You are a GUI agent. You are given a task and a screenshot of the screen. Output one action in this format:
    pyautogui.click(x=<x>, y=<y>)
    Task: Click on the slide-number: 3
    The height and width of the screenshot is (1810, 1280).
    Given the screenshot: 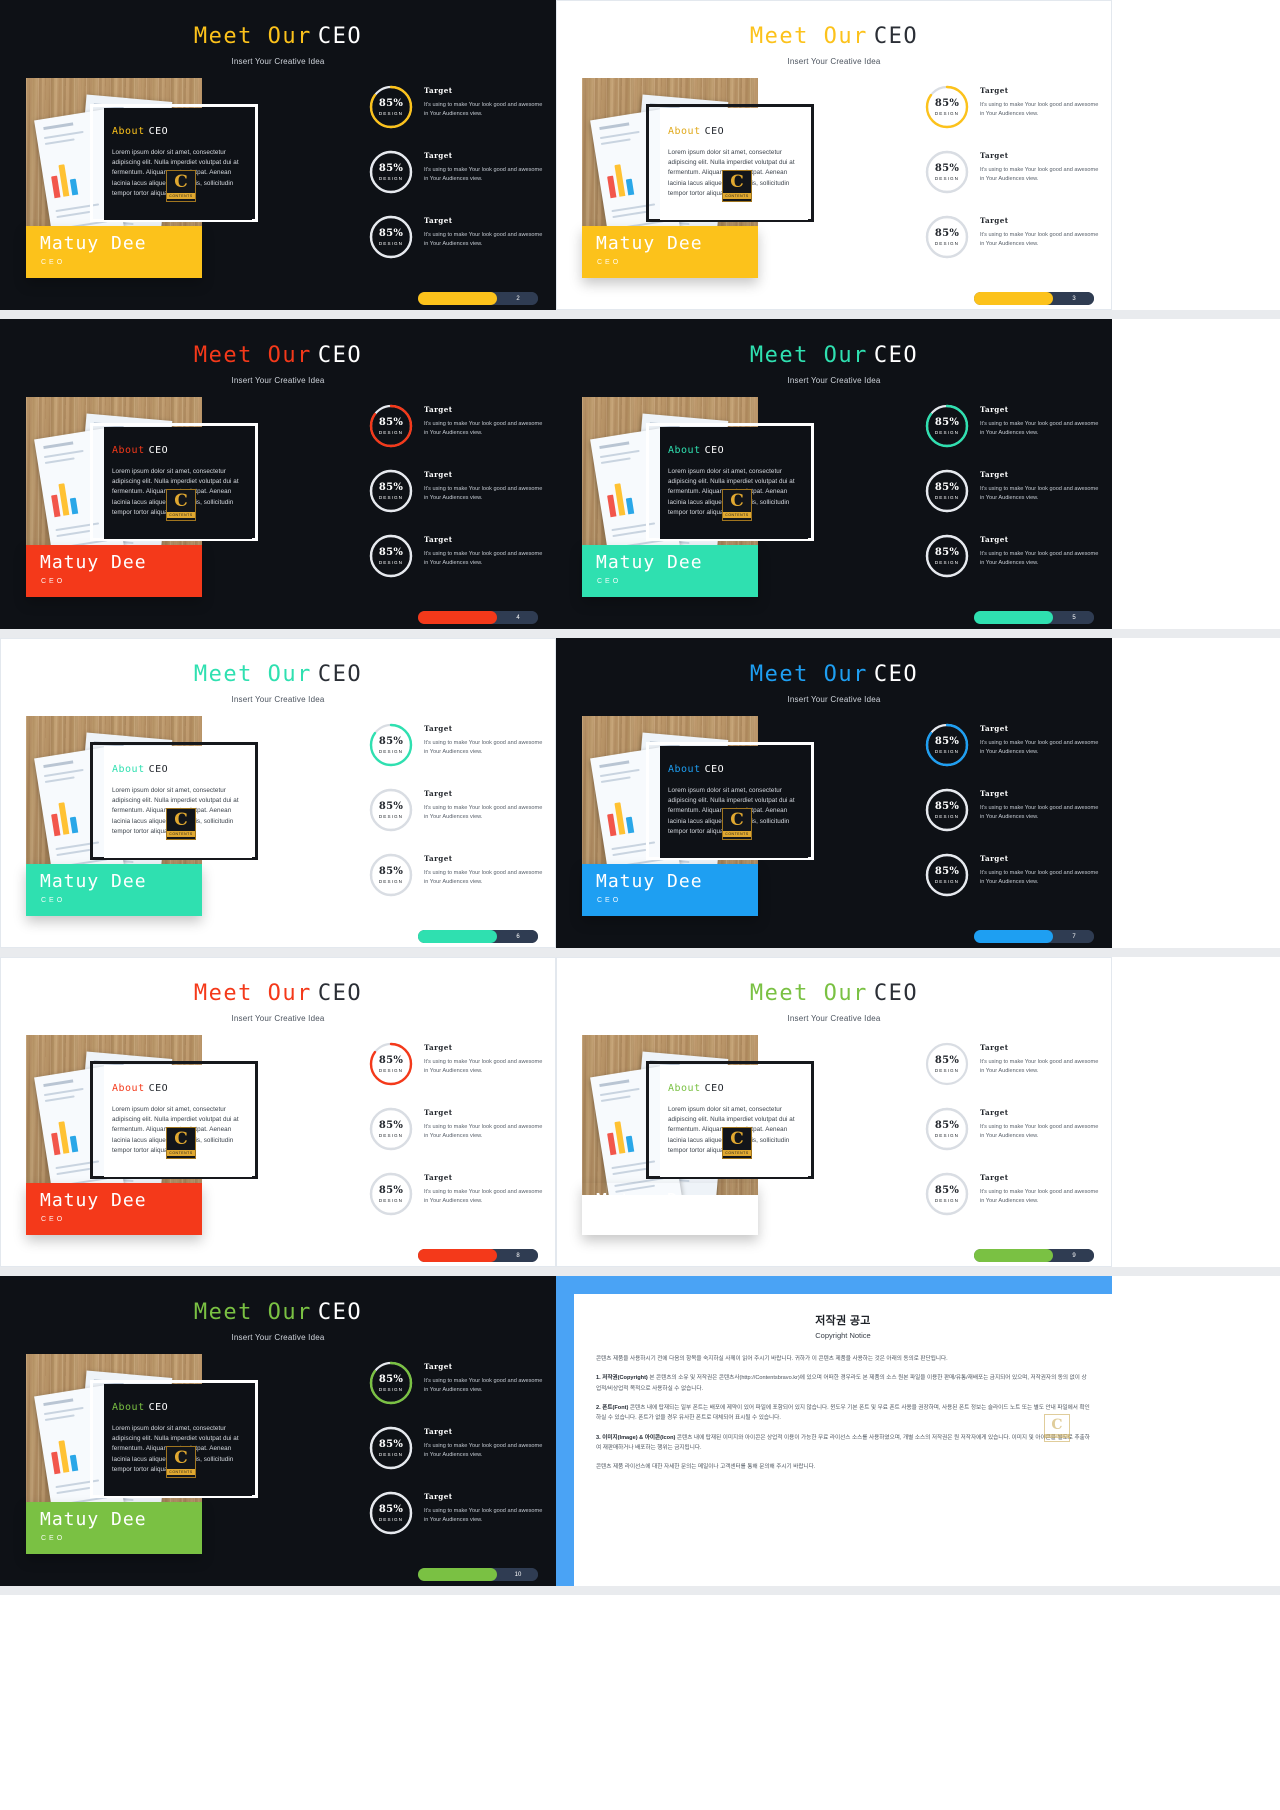 What is the action you would take?
    pyautogui.click(x=1074, y=298)
    